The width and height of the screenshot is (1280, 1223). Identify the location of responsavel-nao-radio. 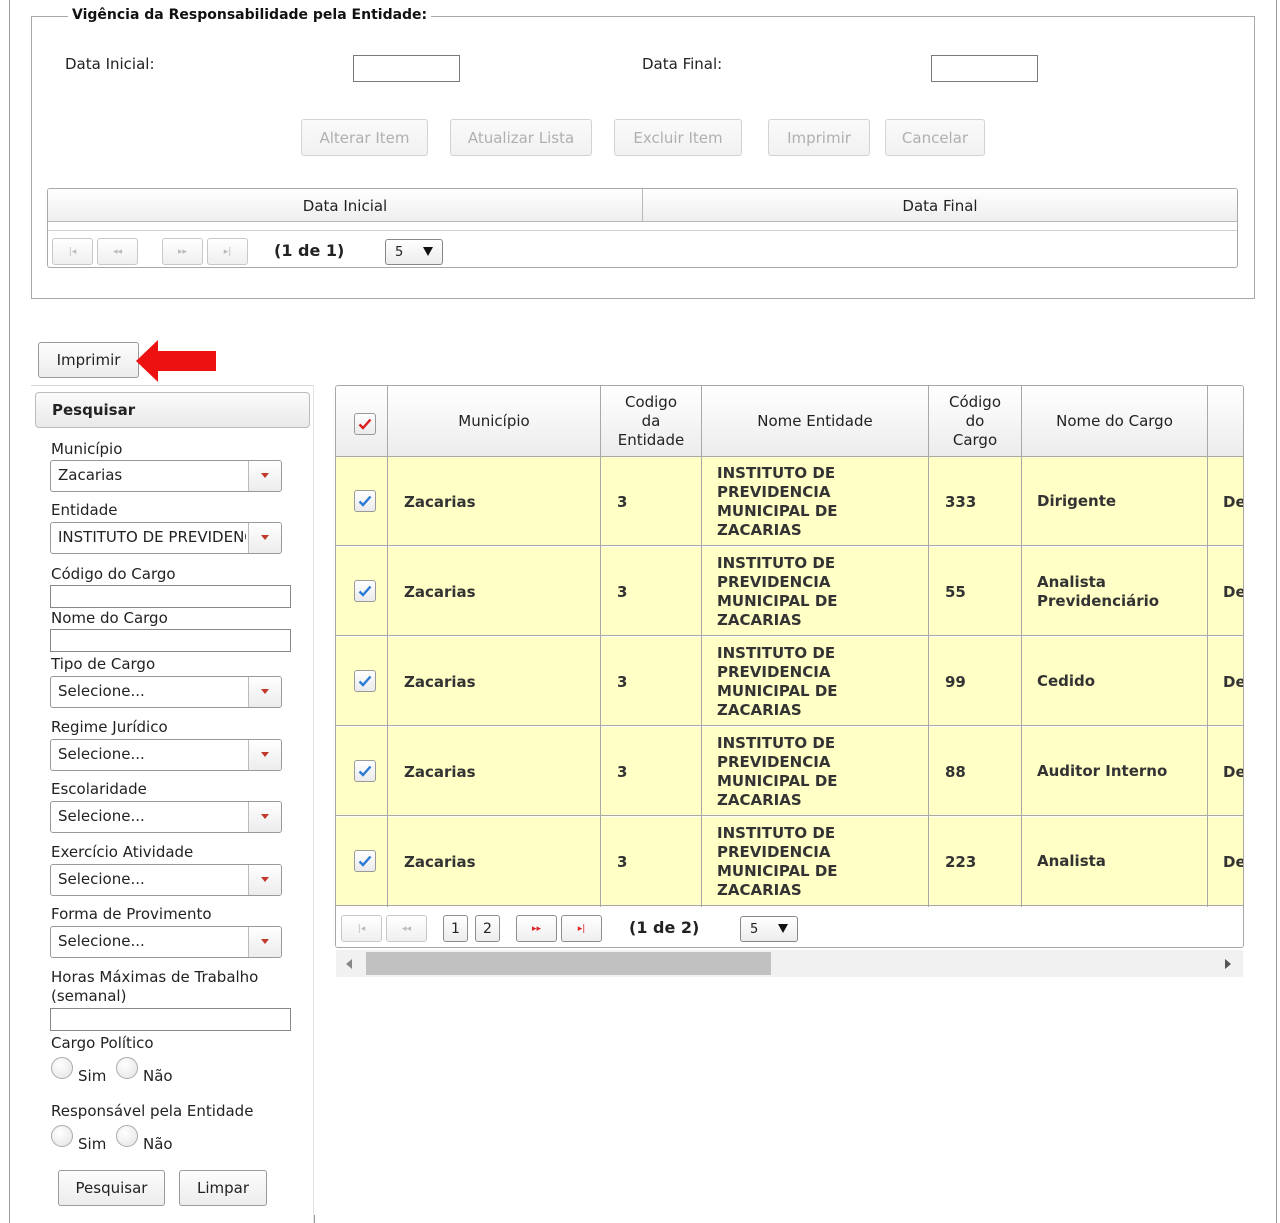
(127, 1136).